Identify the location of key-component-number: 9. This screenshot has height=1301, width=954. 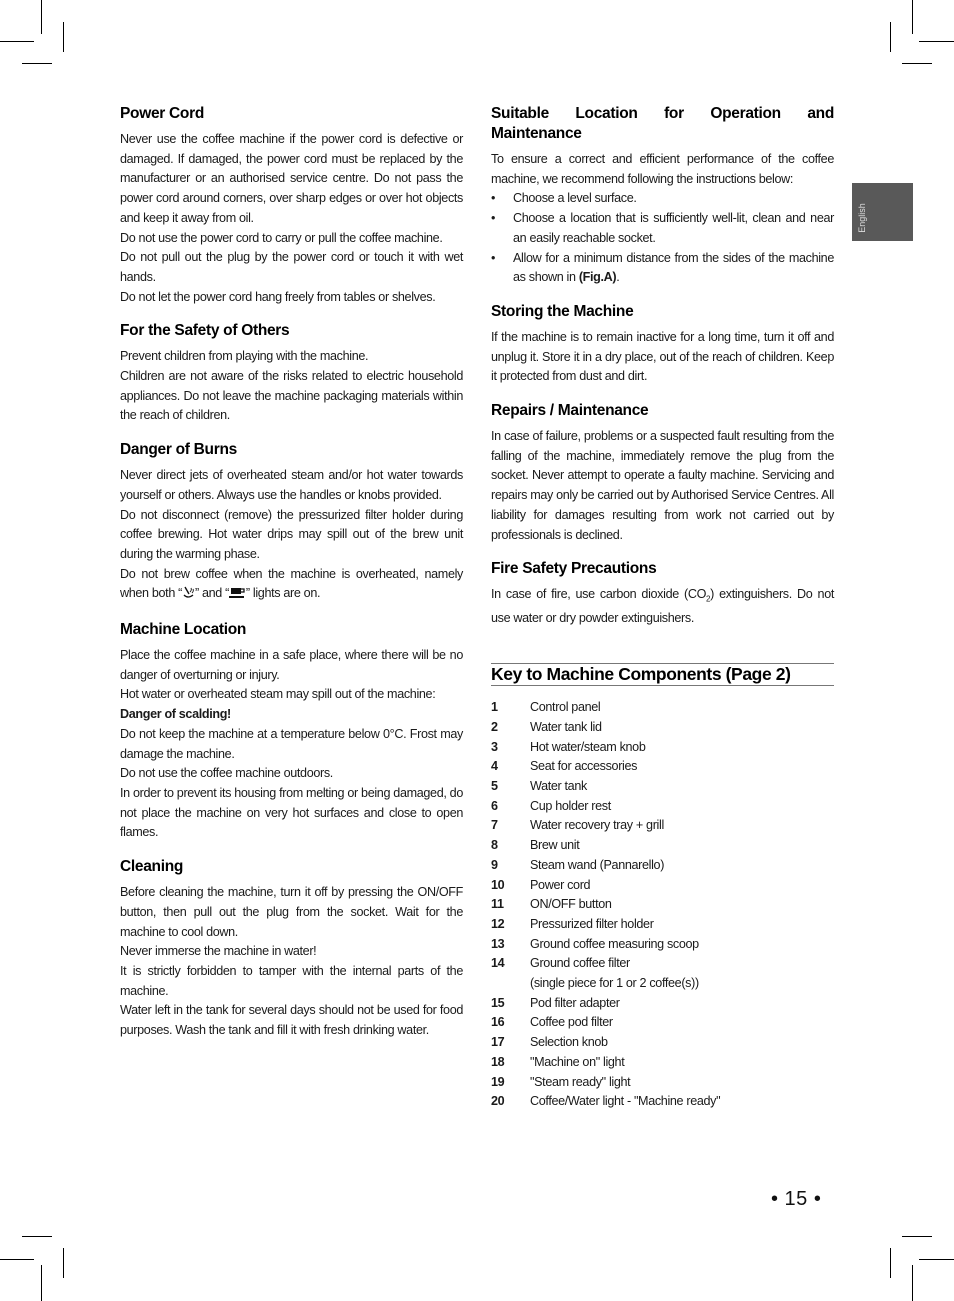
(494, 864).